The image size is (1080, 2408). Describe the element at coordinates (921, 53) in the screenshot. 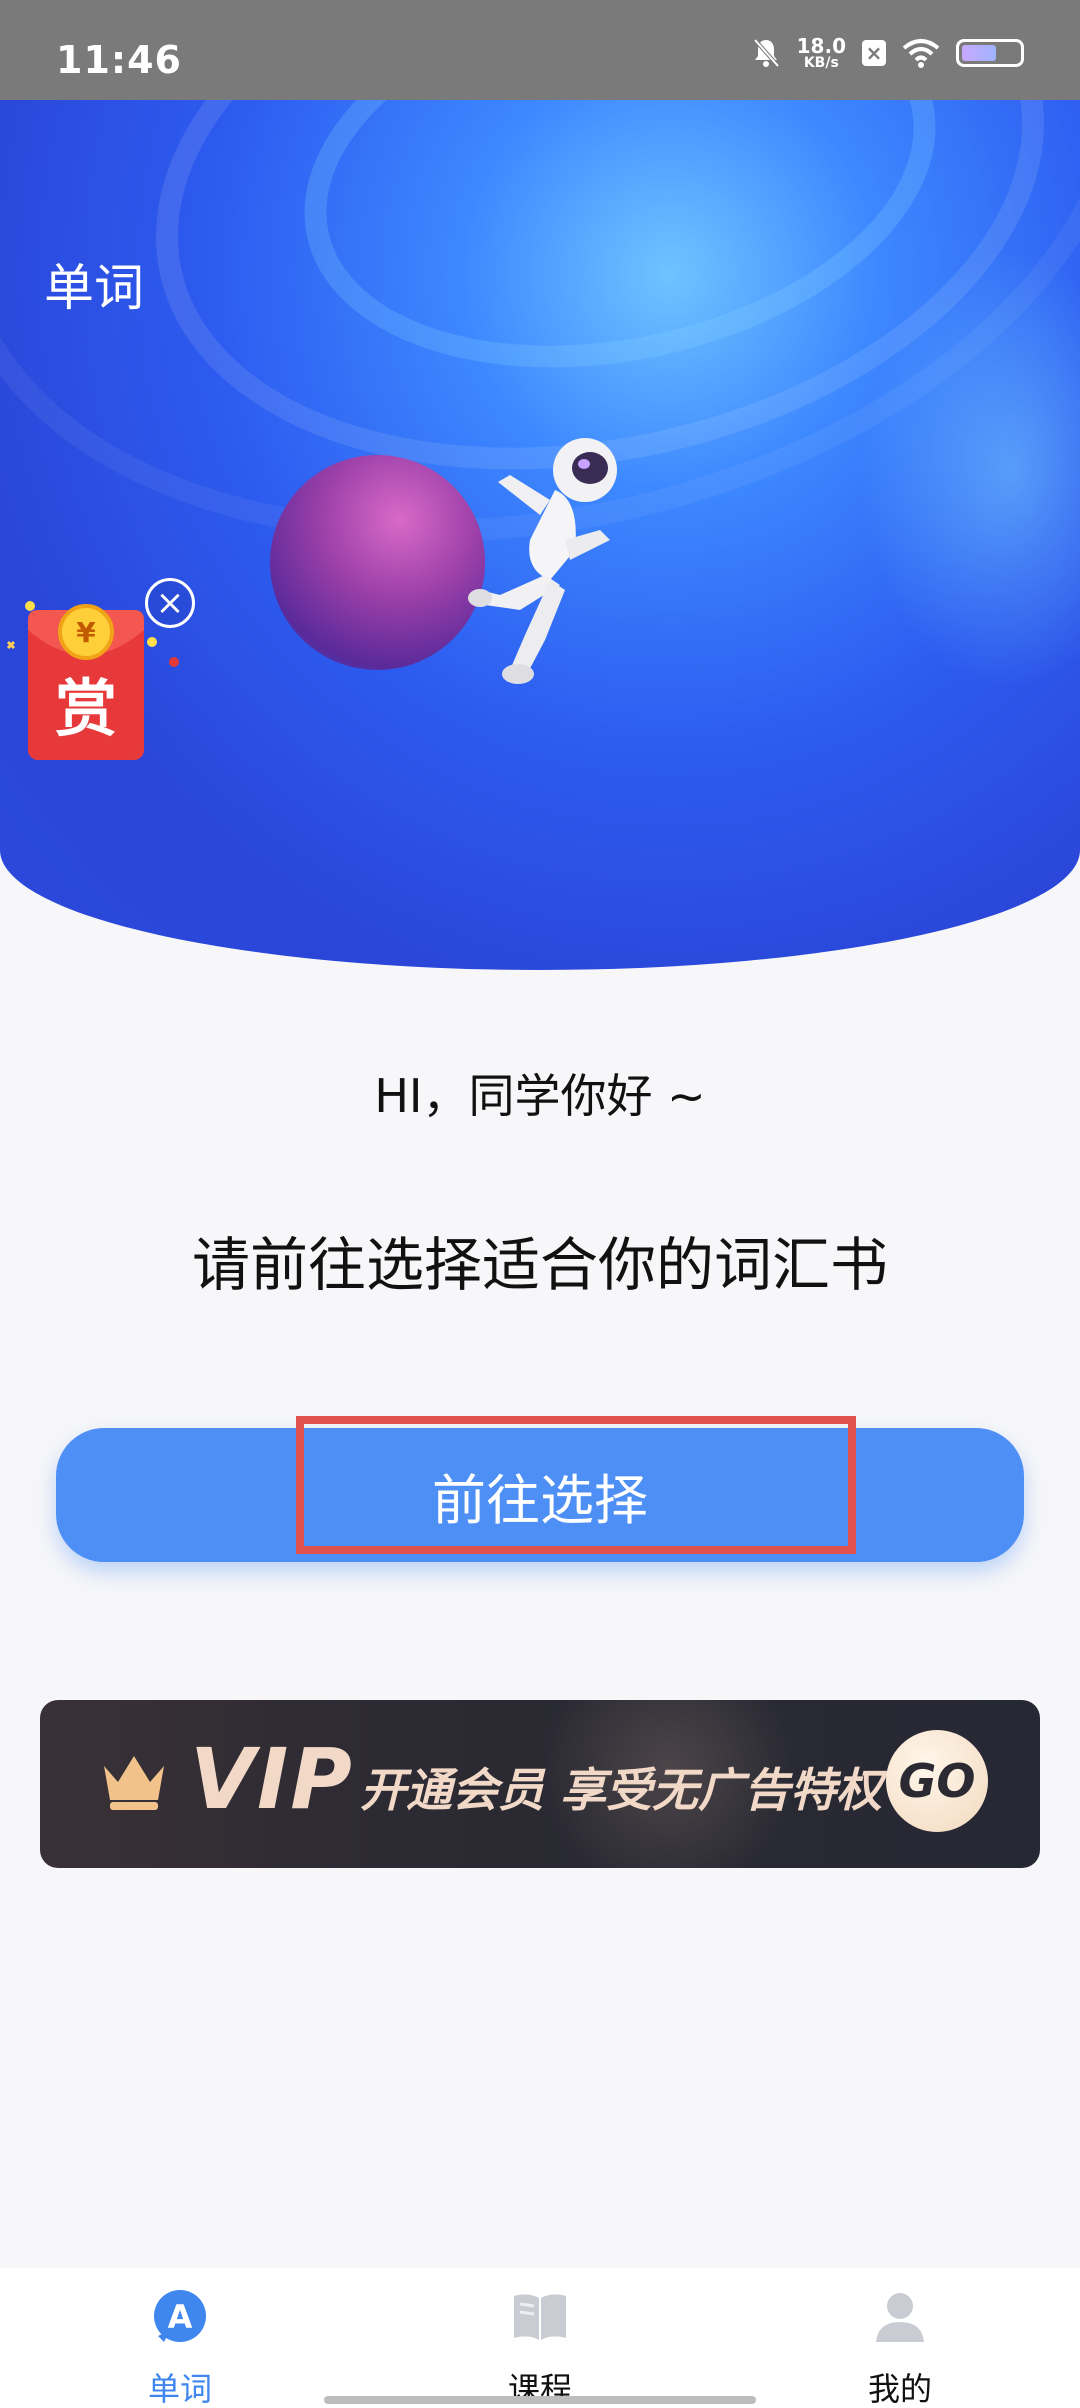

I see `wifi-icon` at that location.